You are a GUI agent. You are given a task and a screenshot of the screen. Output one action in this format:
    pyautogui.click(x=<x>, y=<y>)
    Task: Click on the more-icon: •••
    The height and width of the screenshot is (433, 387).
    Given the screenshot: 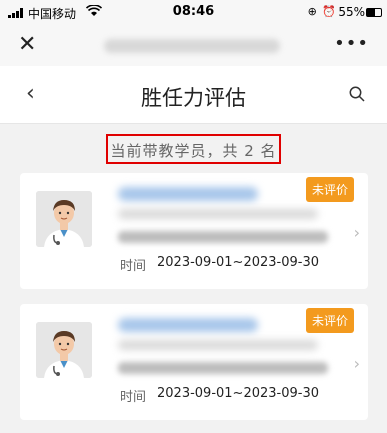 What is the action you would take?
    pyautogui.click(x=351, y=43)
    